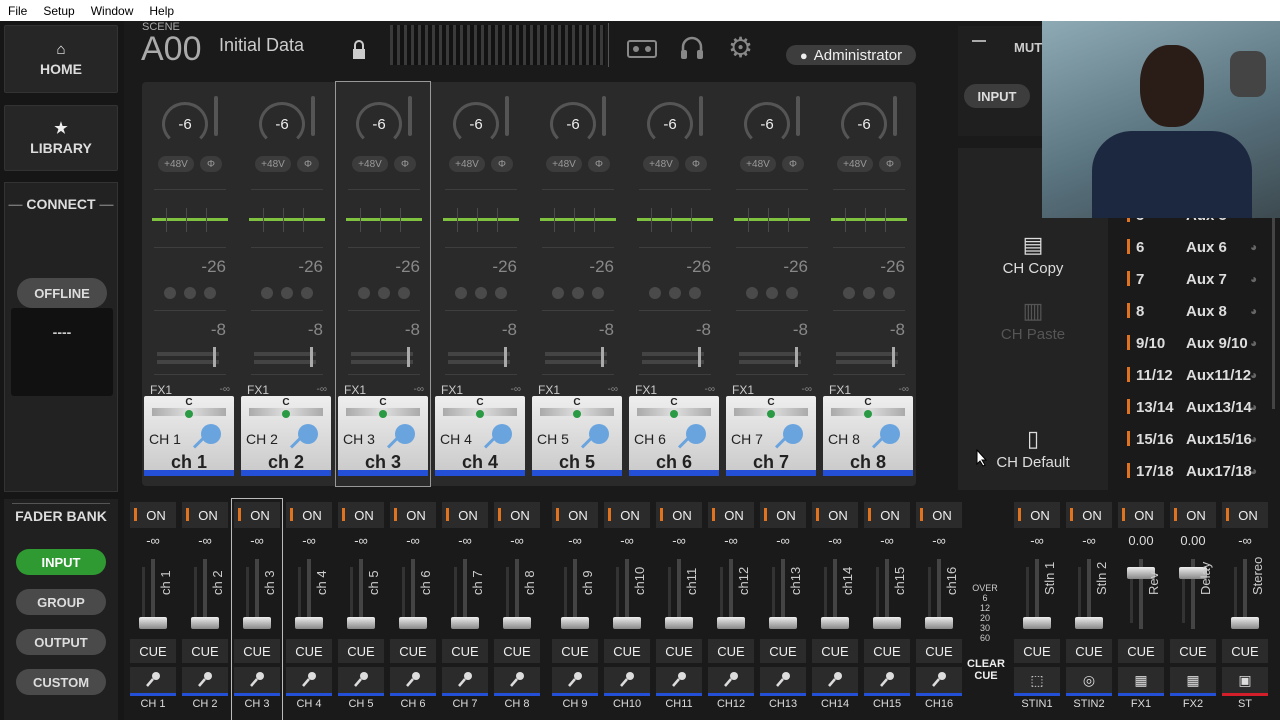  Describe the element at coordinates (359, 50) in the screenshot. I see `lock-icon` at that location.